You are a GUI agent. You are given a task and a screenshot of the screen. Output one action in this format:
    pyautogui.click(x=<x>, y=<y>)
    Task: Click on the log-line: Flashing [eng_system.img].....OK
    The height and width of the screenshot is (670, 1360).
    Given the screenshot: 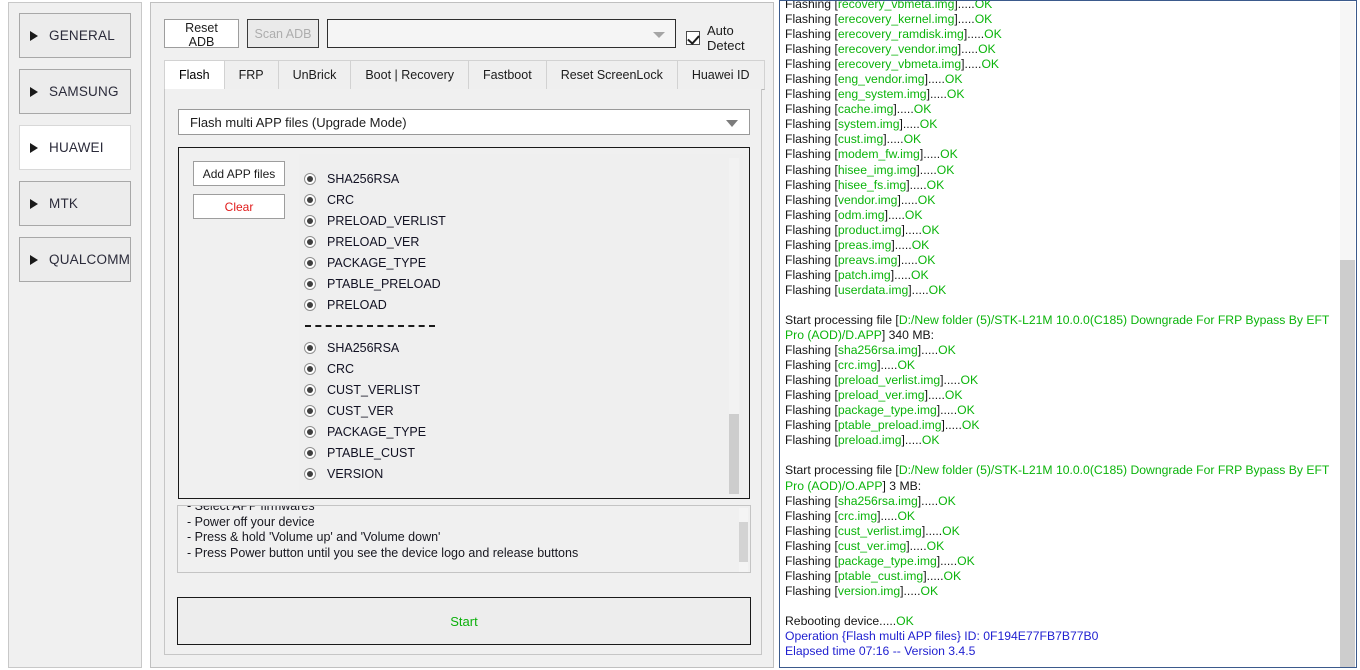 What is the action you would take?
    pyautogui.click(x=1059, y=94)
    